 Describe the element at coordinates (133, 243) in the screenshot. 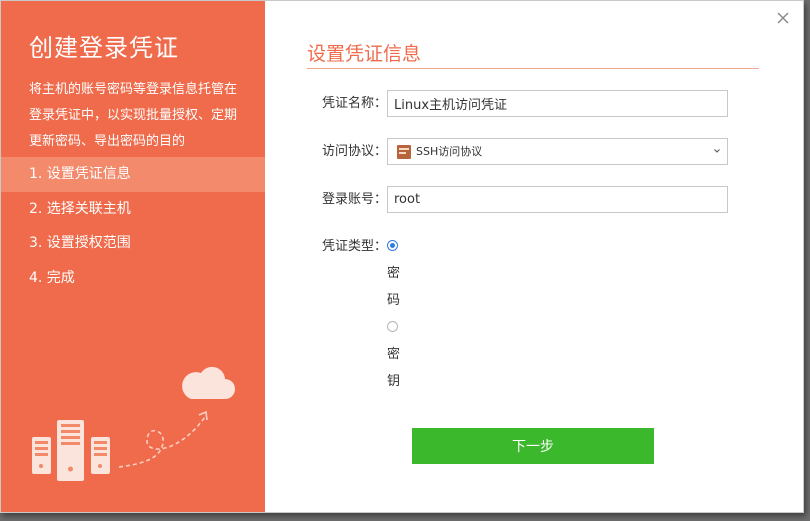

I see `step-set-authorization: 3. 设置授权范围` at that location.